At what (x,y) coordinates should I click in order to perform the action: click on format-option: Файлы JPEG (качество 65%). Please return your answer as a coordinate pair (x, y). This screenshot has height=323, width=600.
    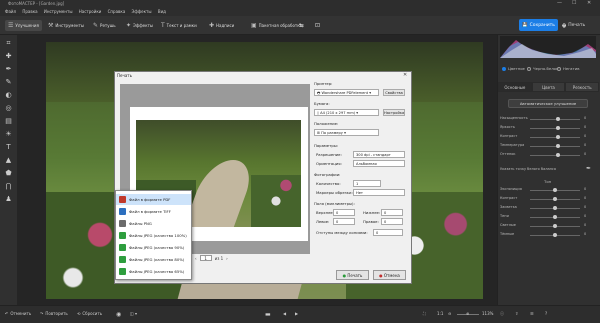
    Looking at the image, I should click on (153, 271).